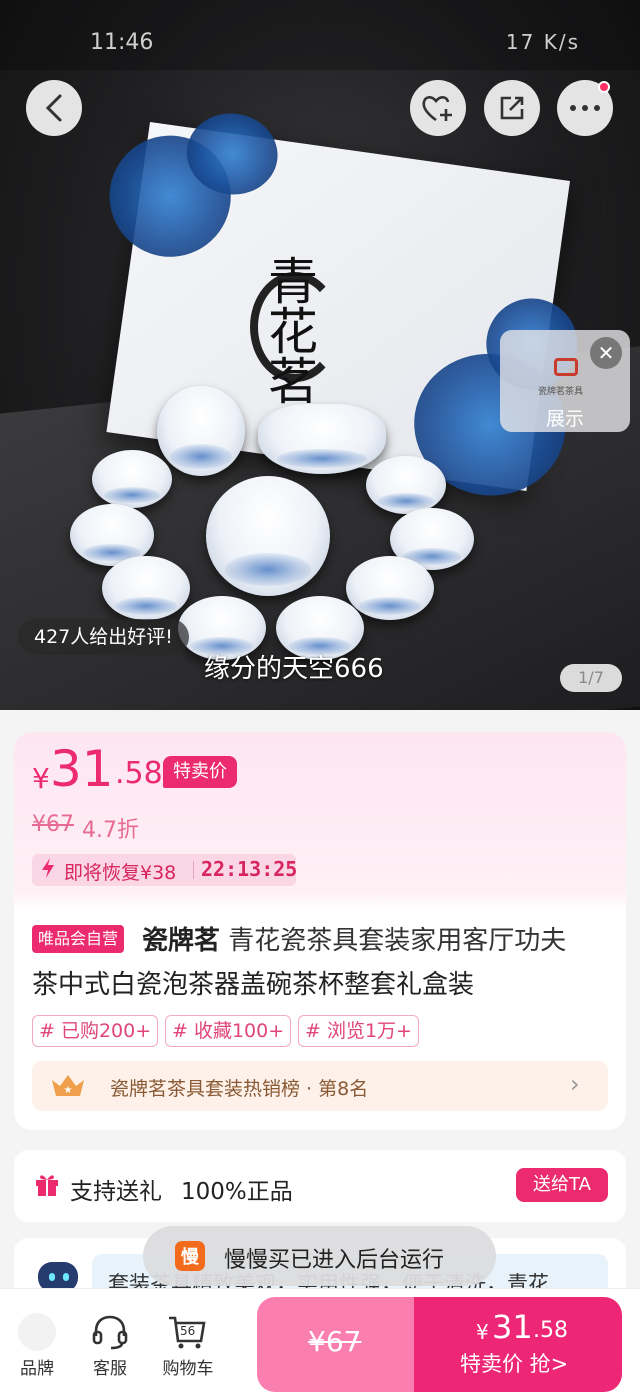 The height and width of the screenshot is (1400, 640). Describe the element at coordinates (139, 773) in the screenshot. I see `price-decimal: .58` at that location.